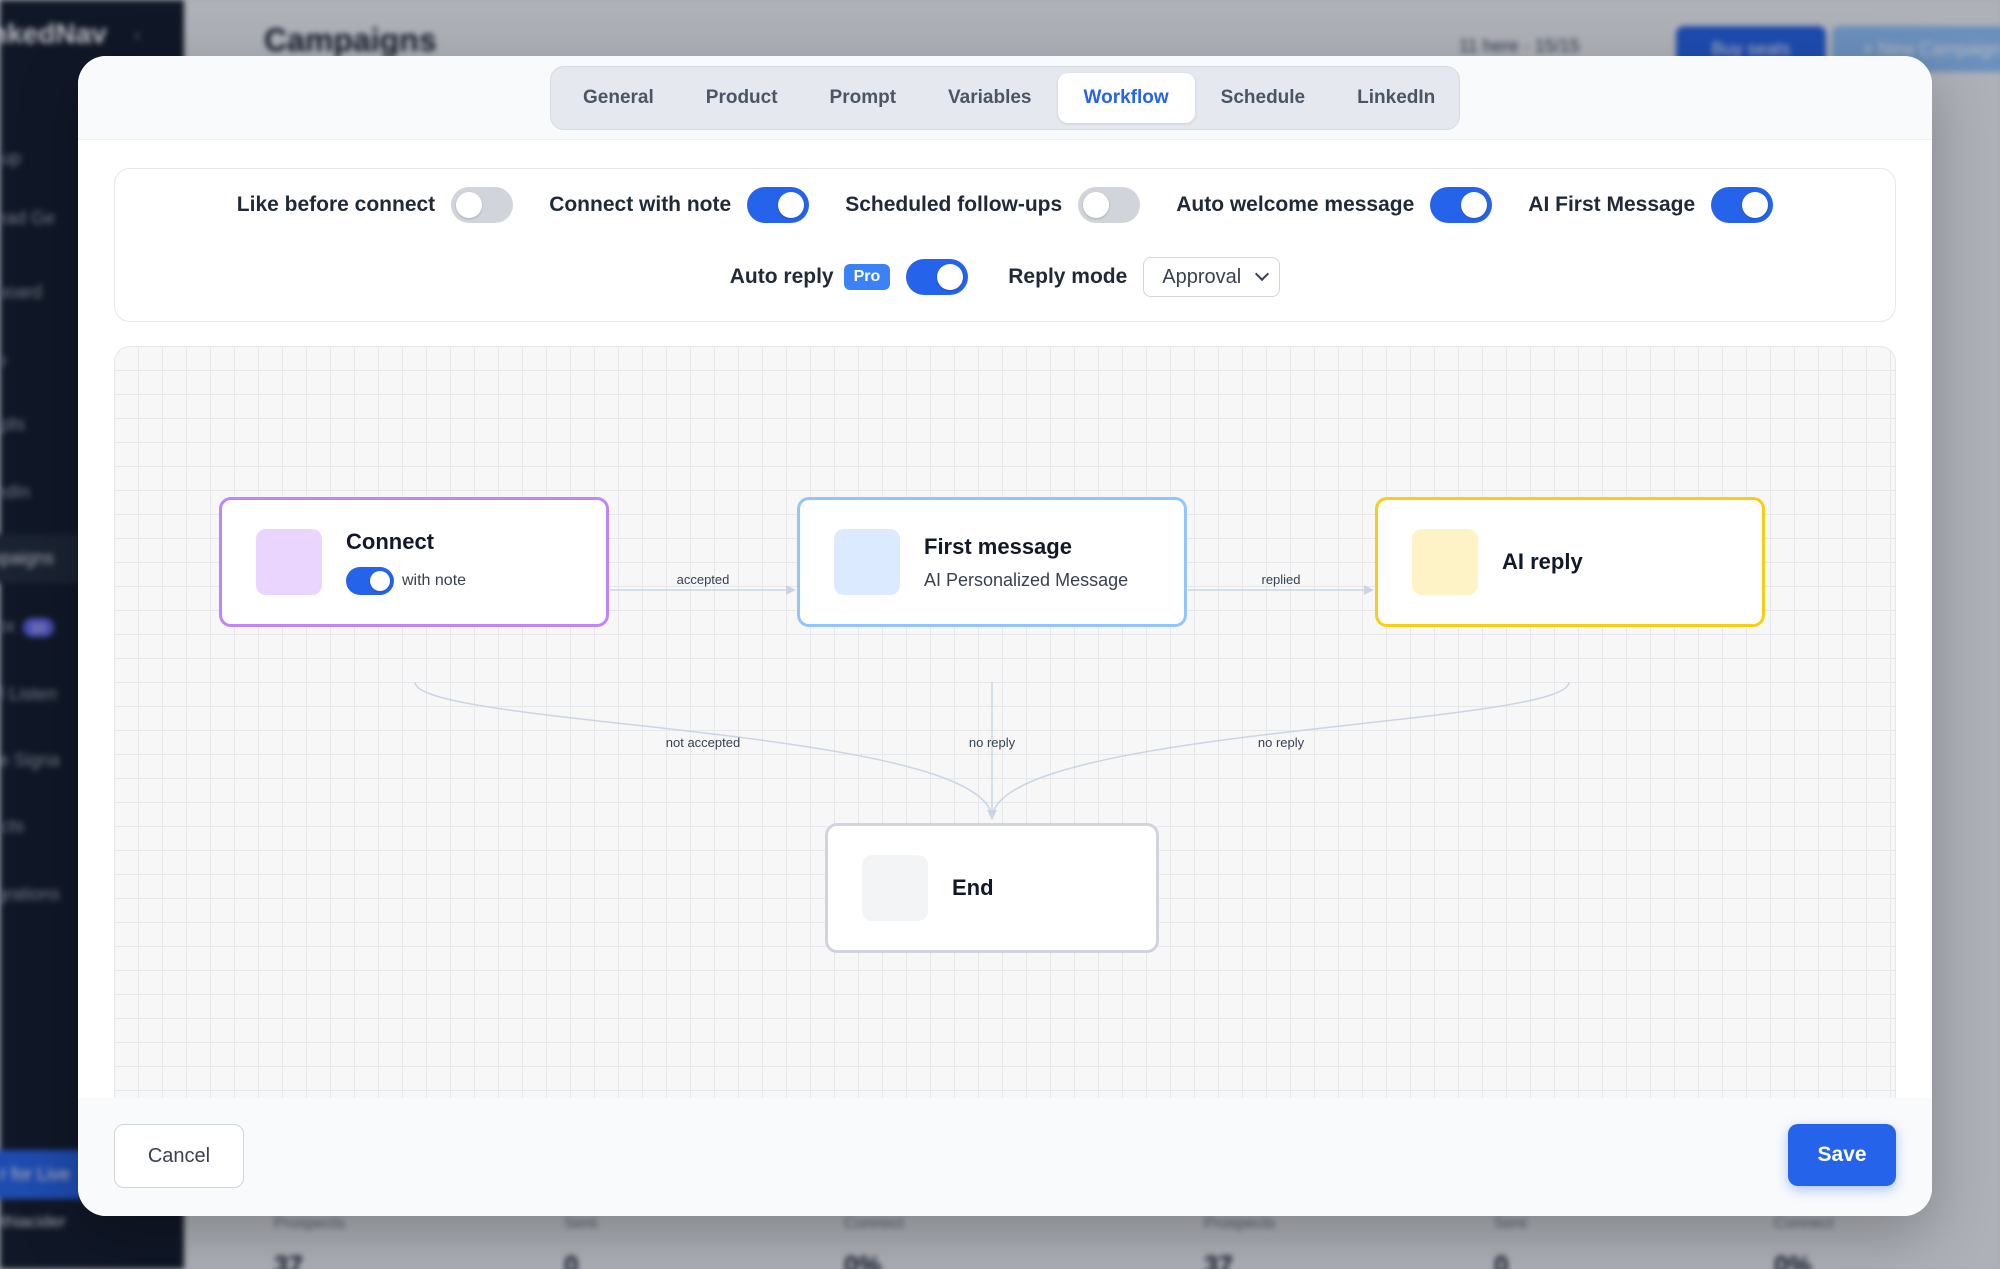 This screenshot has width=2000, height=1269. What do you see at coordinates (179, 1156) in the screenshot?
I see `cancel-button: Cancel` at bounding box center [179, 1156].